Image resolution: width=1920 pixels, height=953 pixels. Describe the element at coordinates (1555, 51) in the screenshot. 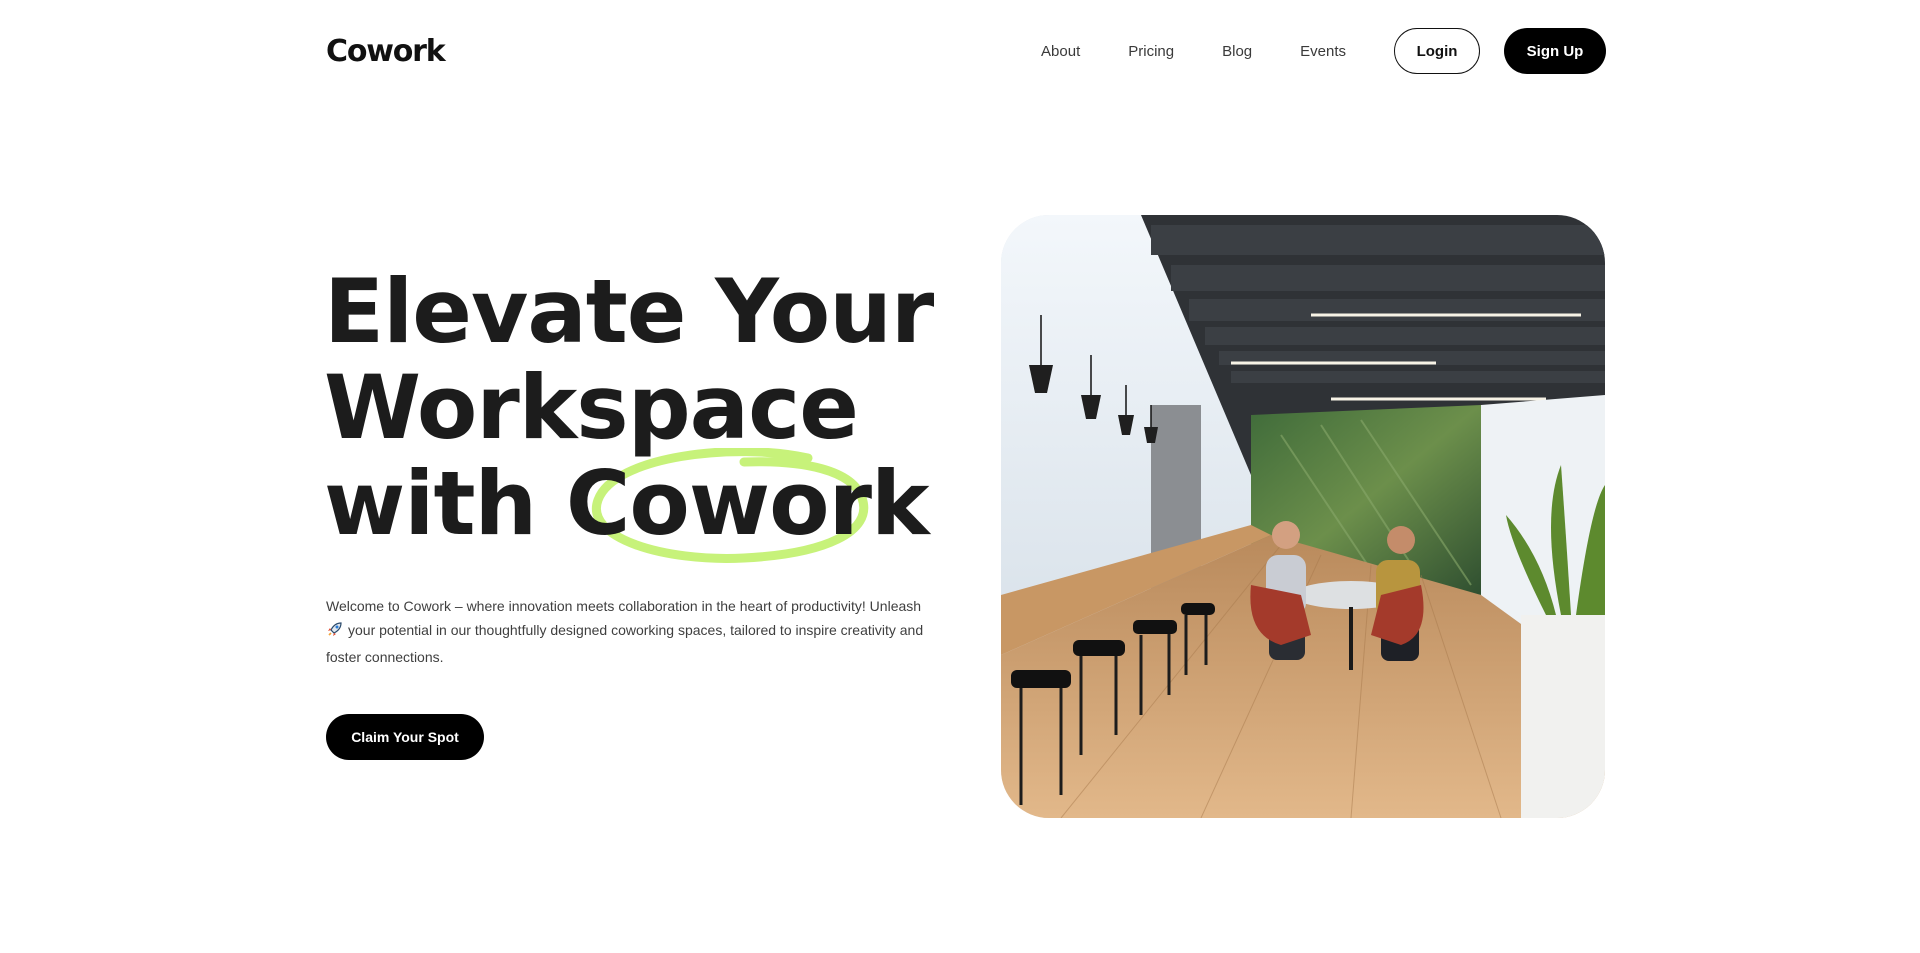

I see `signup-button: Sign Up` at that location.